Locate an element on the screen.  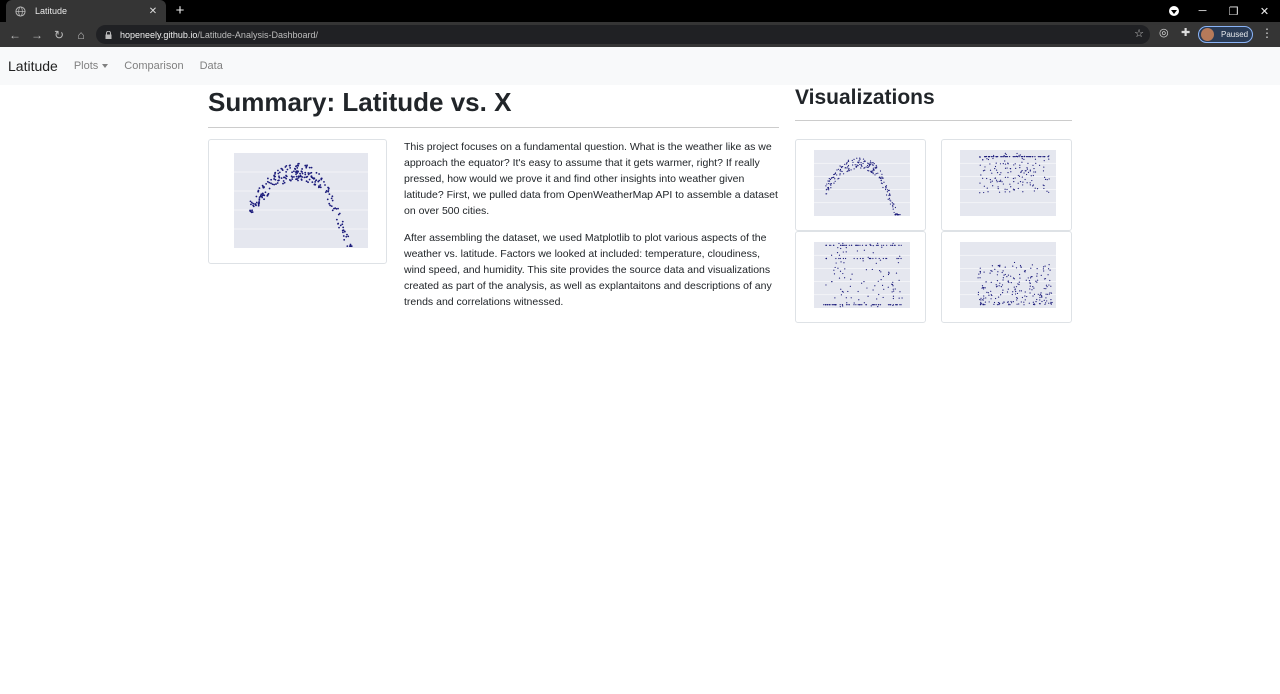
extension-icon: ◎ is located at coordinates (1164, 32).